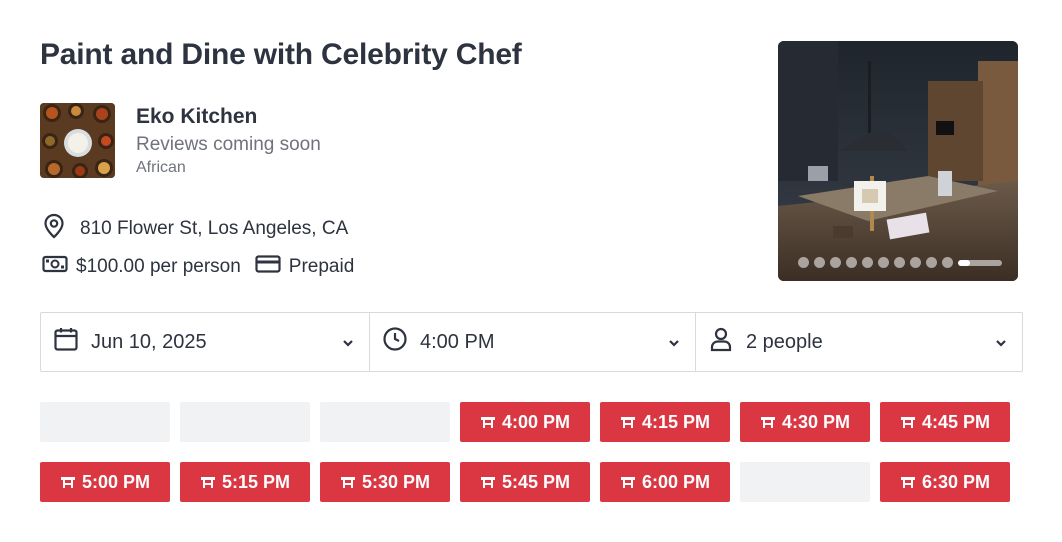 This screenshot has height=542, width=1062. I want to click on date-selector: Jun 10, 2025, so click(205, 342).